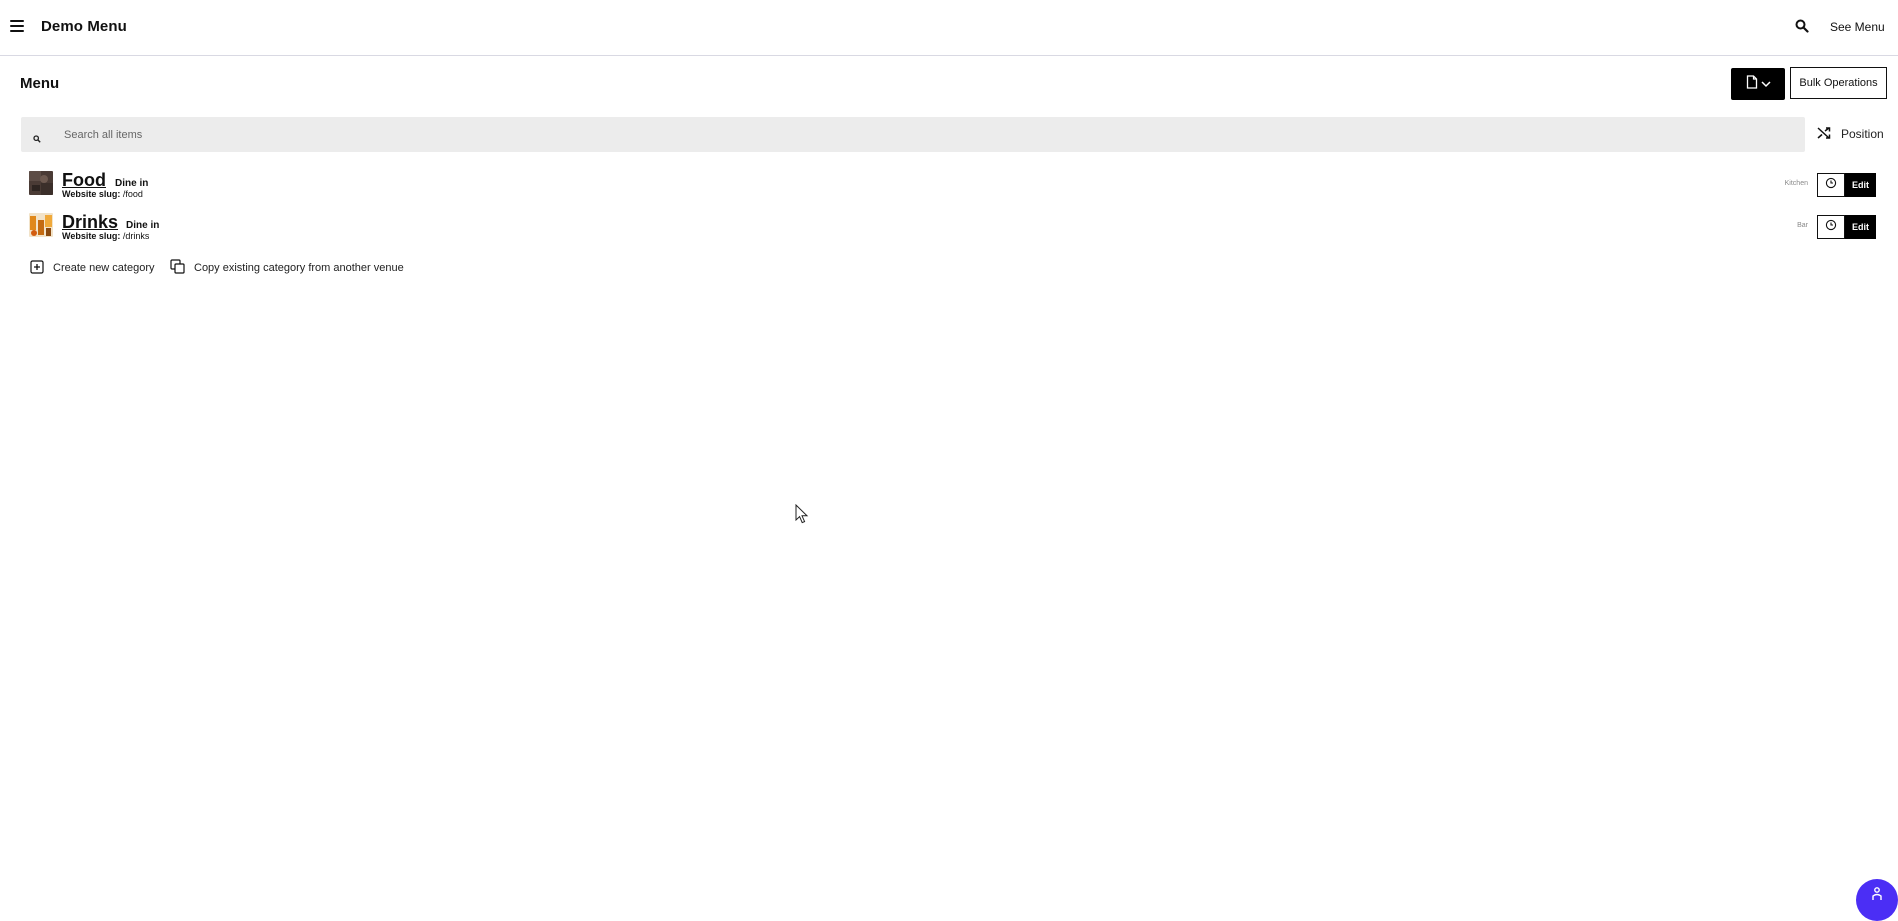  What do you see at coordinates (1752, 84) in the screenshot?
I see `document-icon` at bounding box center [1752, 84].